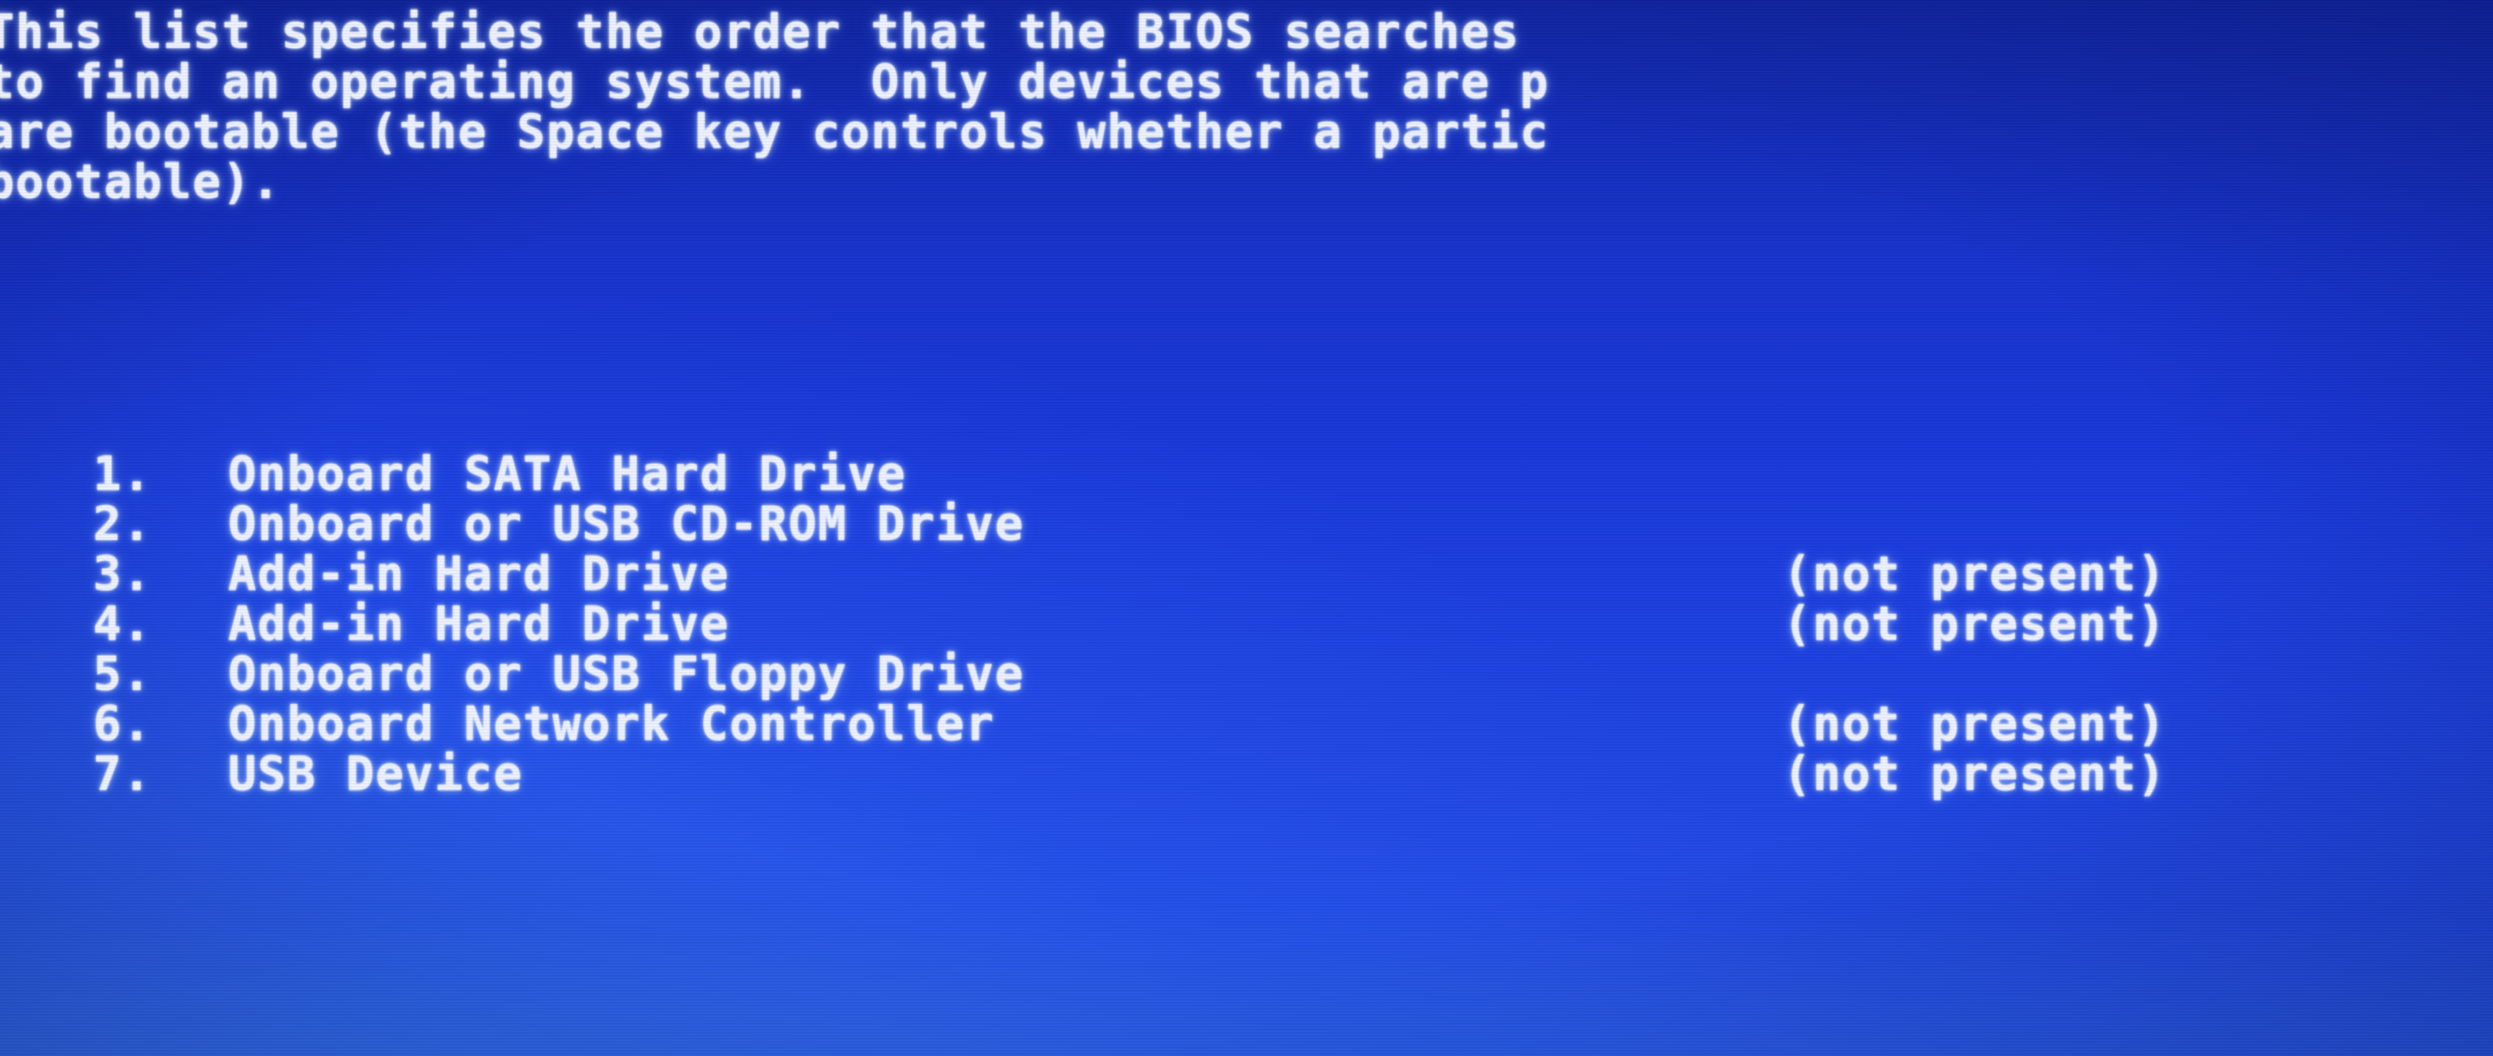 The image size is (2493, 1056). I want to click on boot-device-label: USB Device, so click(375, 775).